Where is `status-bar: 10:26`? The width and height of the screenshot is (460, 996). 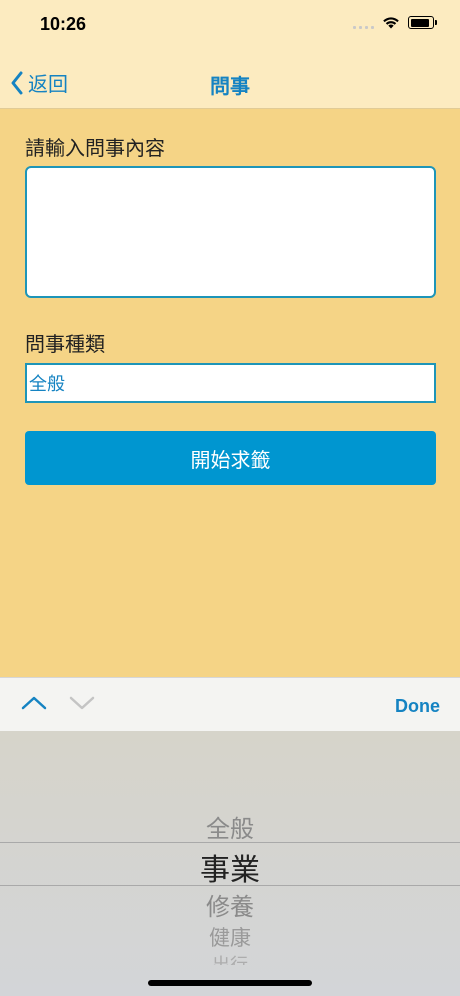 status-bar: 10:26 is located at coordinates (230, 25).